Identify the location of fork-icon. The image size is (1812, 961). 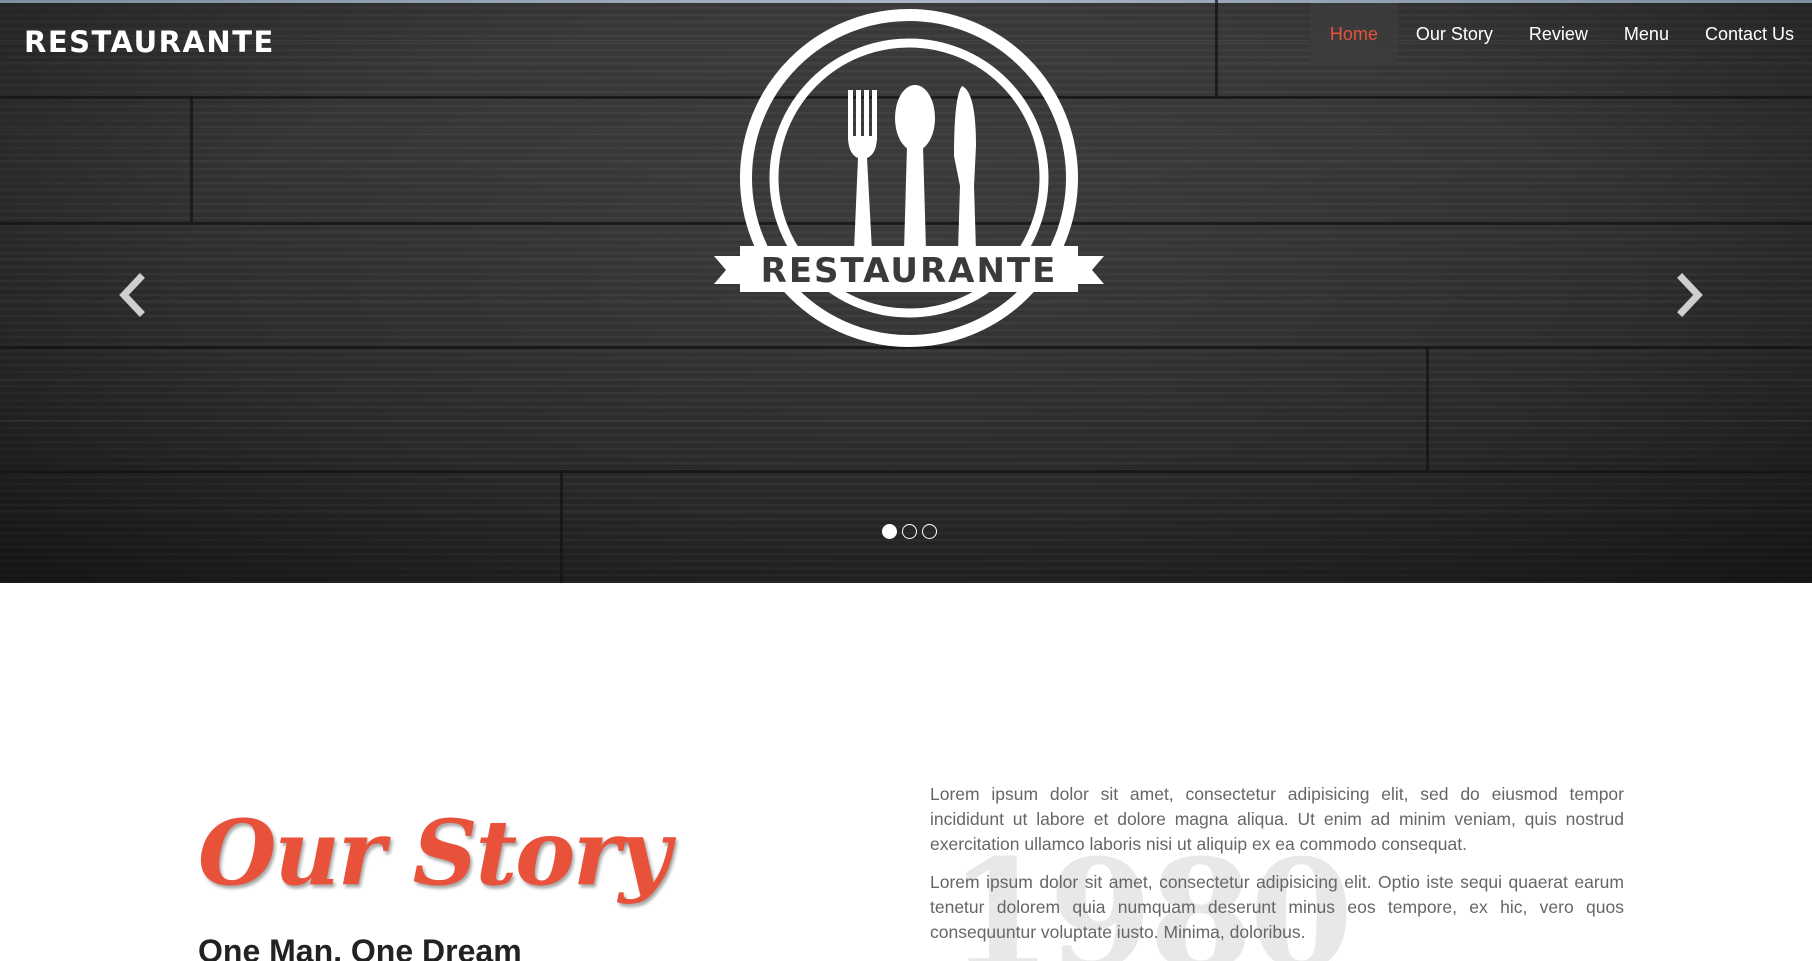
(862, 170).